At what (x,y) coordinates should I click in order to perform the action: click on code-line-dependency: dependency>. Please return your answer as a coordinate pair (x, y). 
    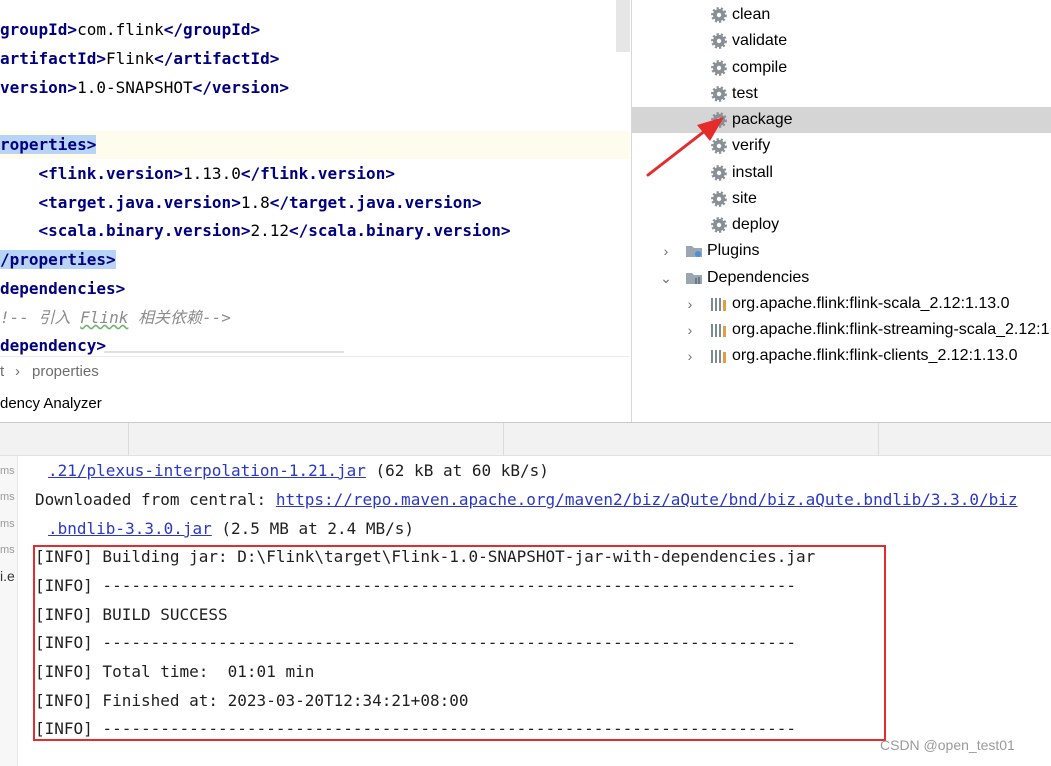
    Looking at the image, I should click on (53, 344).